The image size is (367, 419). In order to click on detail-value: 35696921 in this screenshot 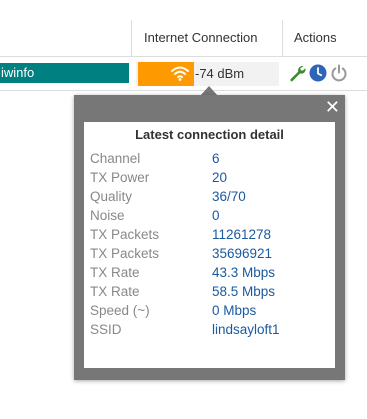, I will do `click(242, 253)`.